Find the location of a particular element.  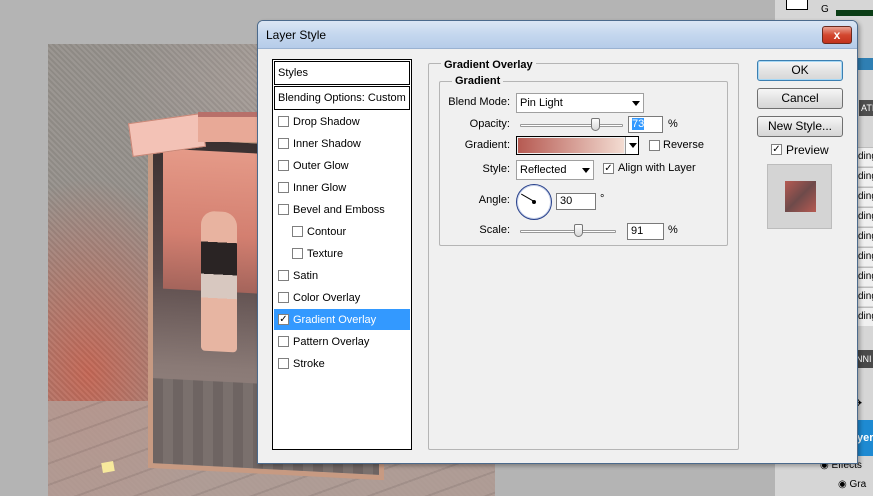

opacity-unit: % is located at coordinates (673, 124).